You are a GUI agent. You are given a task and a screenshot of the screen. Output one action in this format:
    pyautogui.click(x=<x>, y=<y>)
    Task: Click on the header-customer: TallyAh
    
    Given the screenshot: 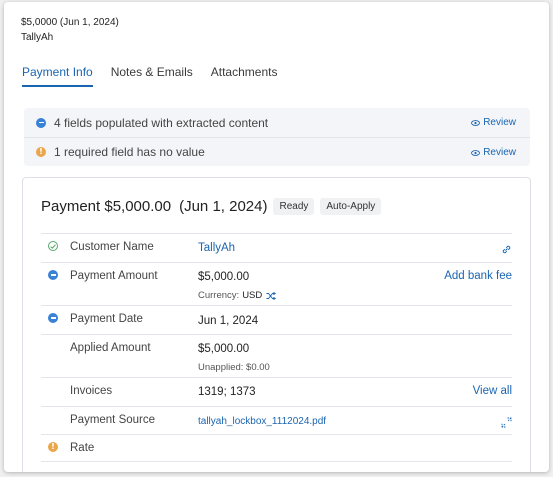 What is the action you would take?
    pyautogui.click(x=37, y=37)
    